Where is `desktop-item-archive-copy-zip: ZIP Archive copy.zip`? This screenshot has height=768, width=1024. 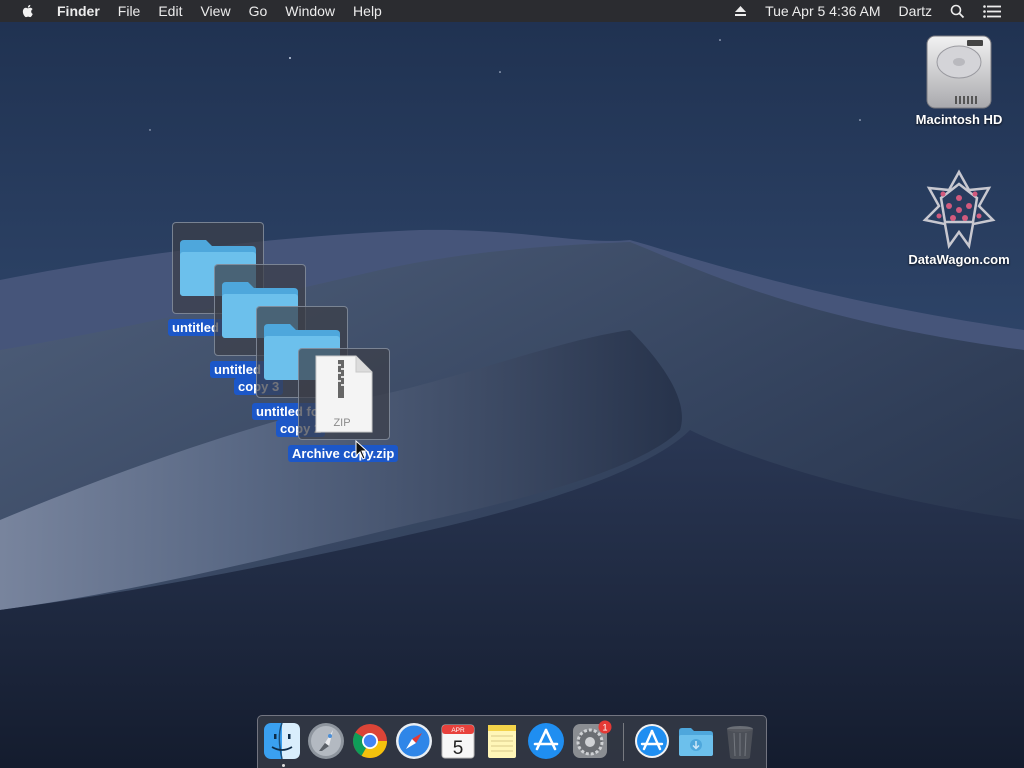
desktop-item-archive-copy-zip: ZIP Archive copy.zip is located at coordinates (343, 405).